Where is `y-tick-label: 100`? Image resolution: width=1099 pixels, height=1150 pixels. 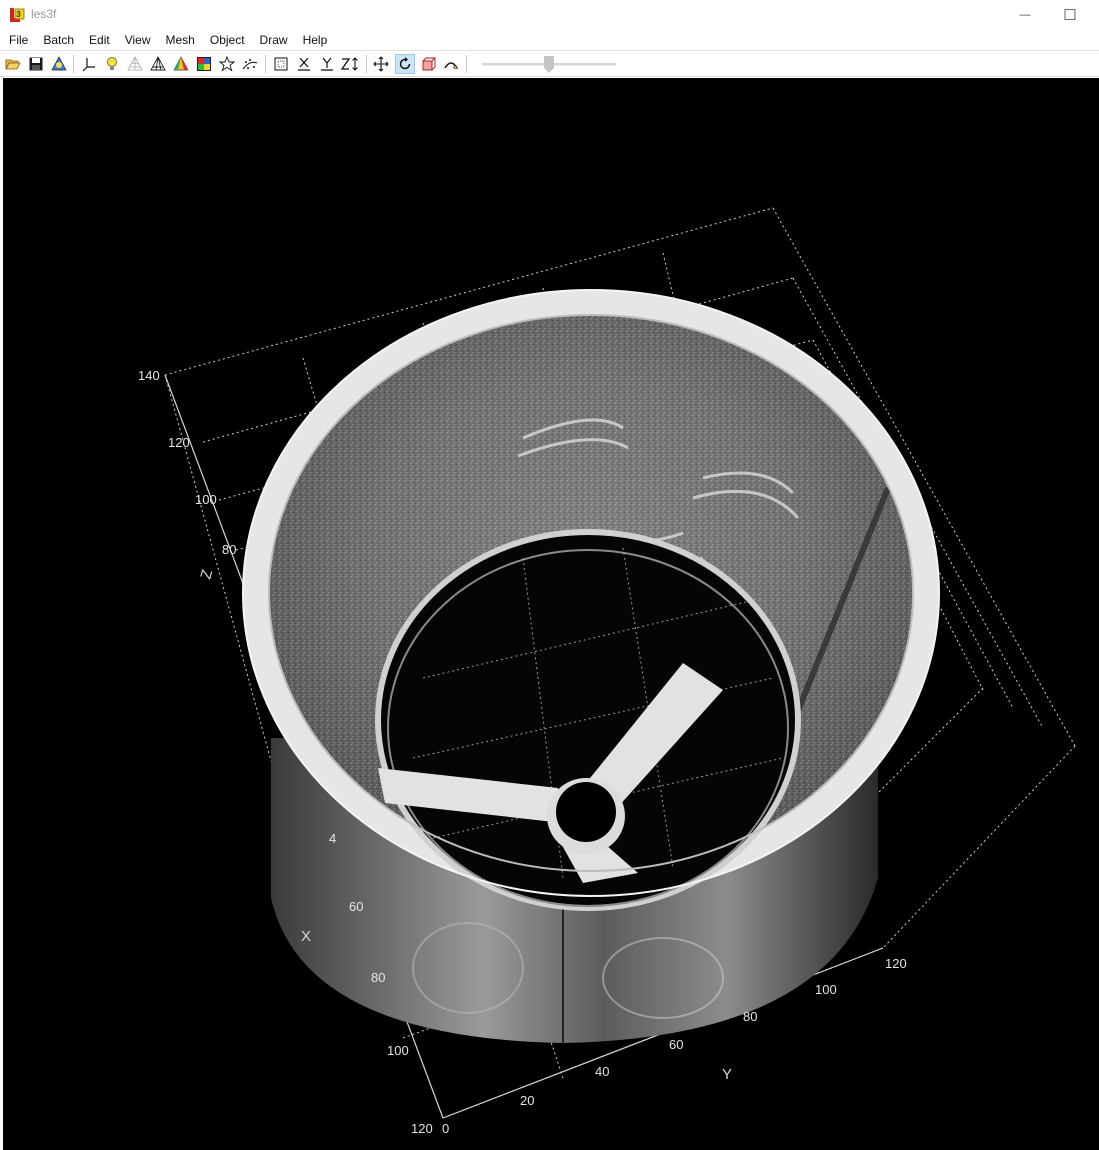 y-tick-label: 100 is located at coordinates (826, 989).